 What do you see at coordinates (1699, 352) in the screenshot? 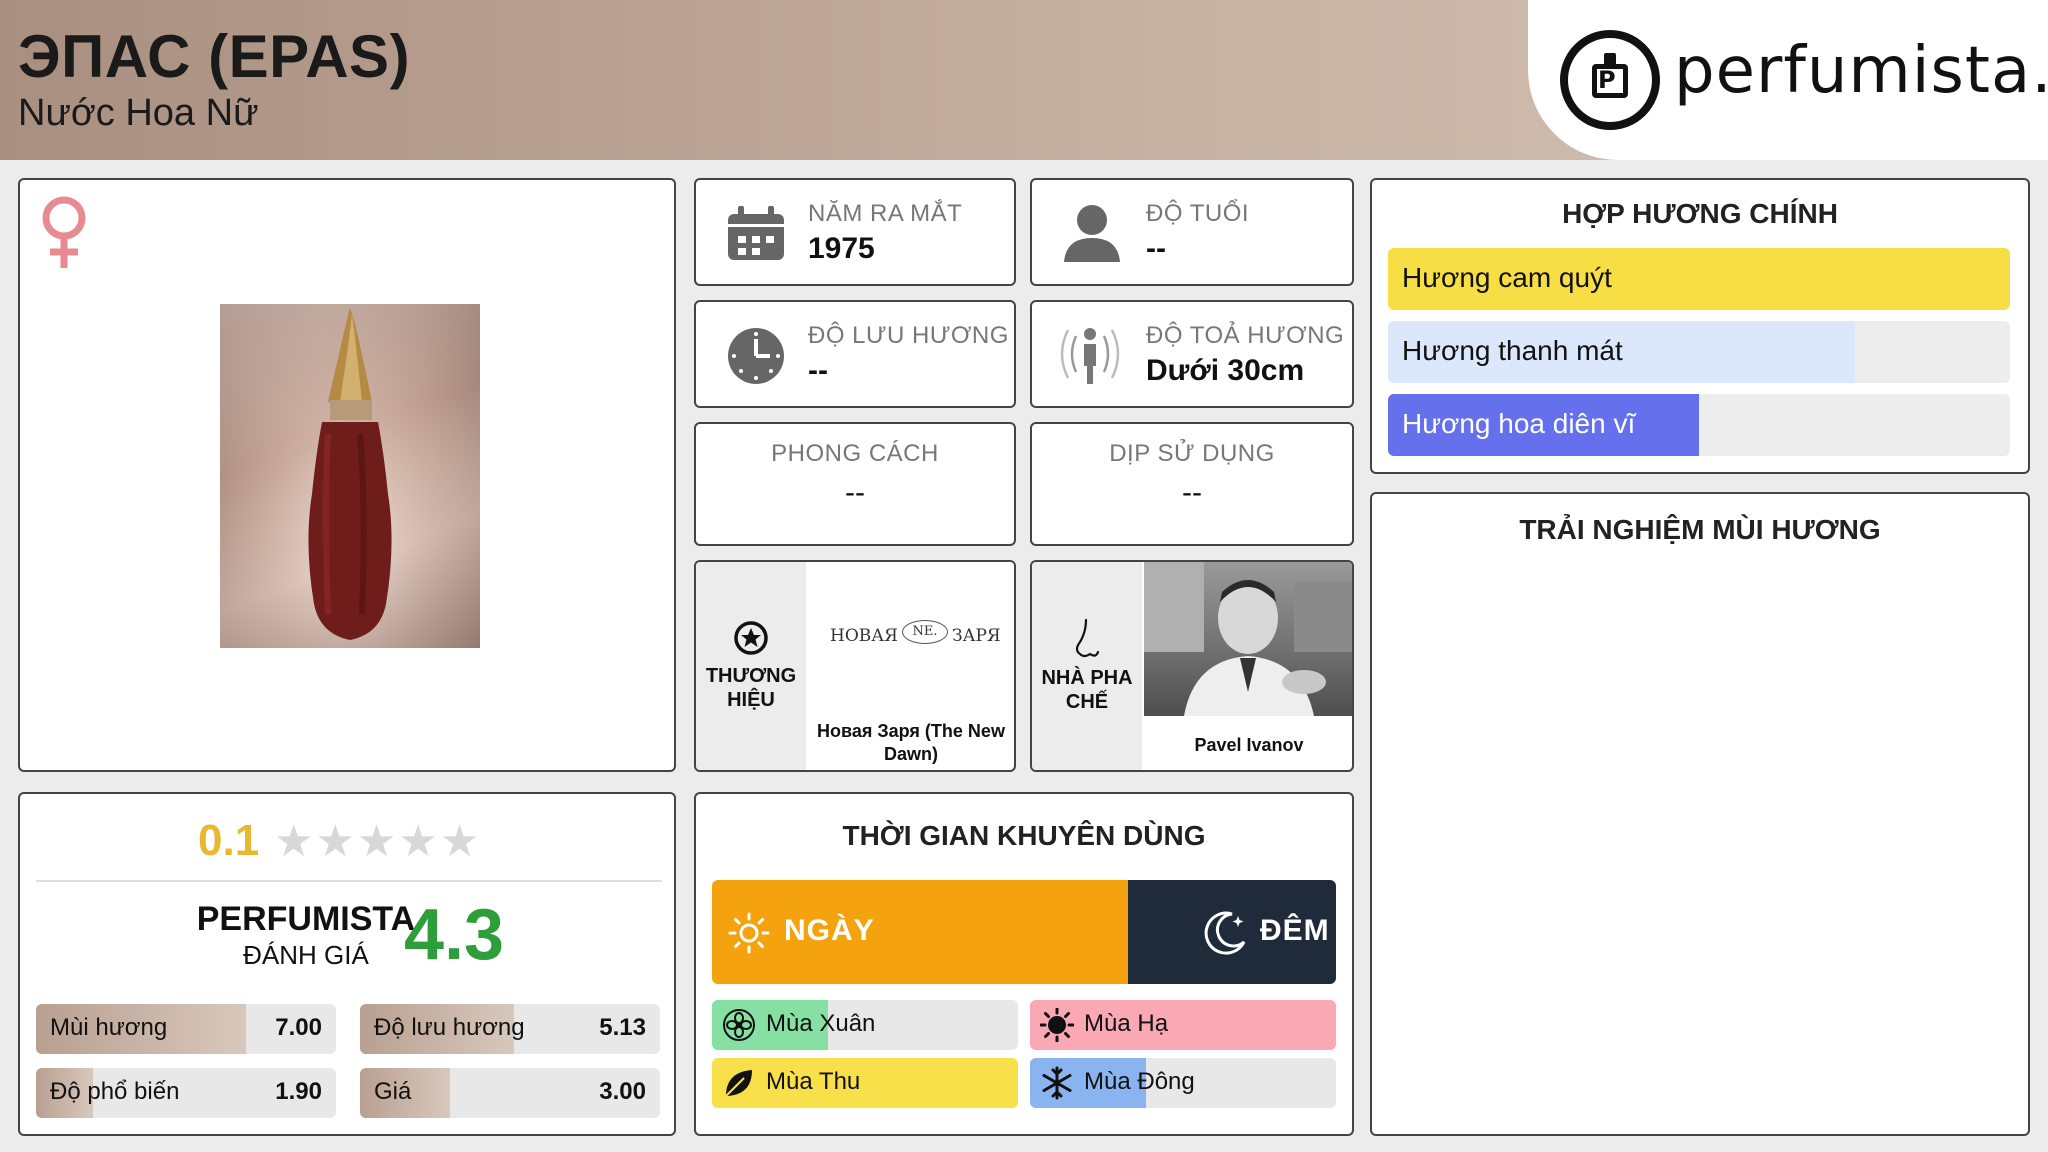
I see `accord-bar: Hương thanh mát` at bounding box center [1699, 352].